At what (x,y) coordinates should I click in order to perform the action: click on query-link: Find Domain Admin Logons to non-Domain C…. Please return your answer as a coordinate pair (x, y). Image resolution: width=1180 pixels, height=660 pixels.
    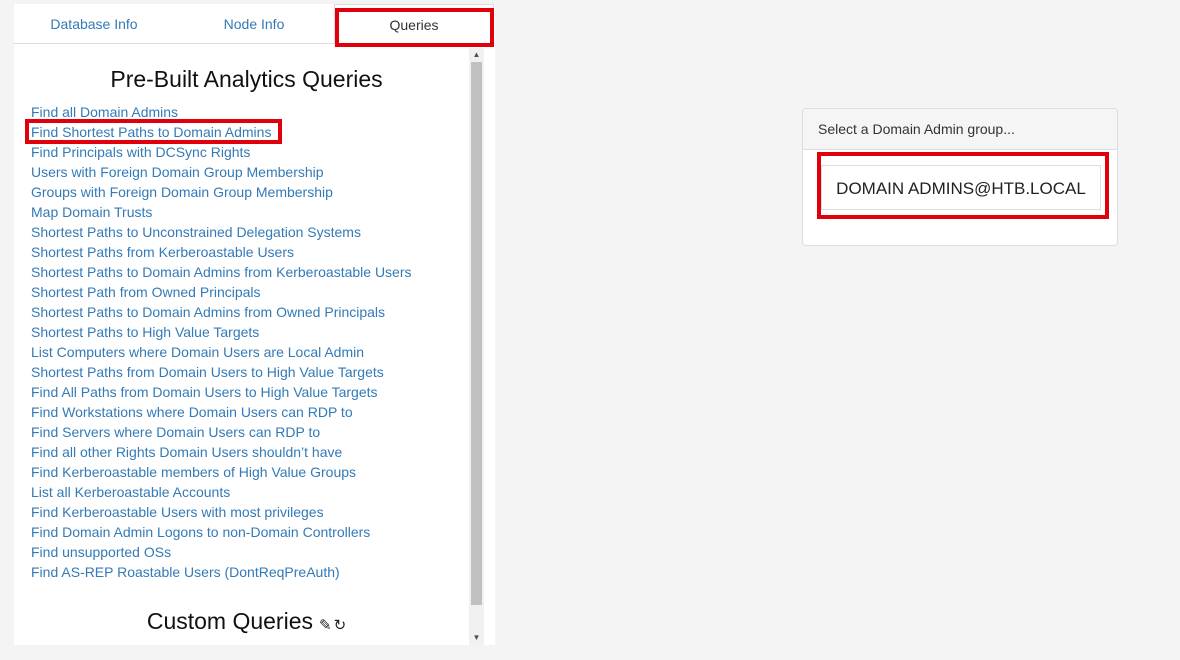
    Looking at the image, I should click on (221, 532).